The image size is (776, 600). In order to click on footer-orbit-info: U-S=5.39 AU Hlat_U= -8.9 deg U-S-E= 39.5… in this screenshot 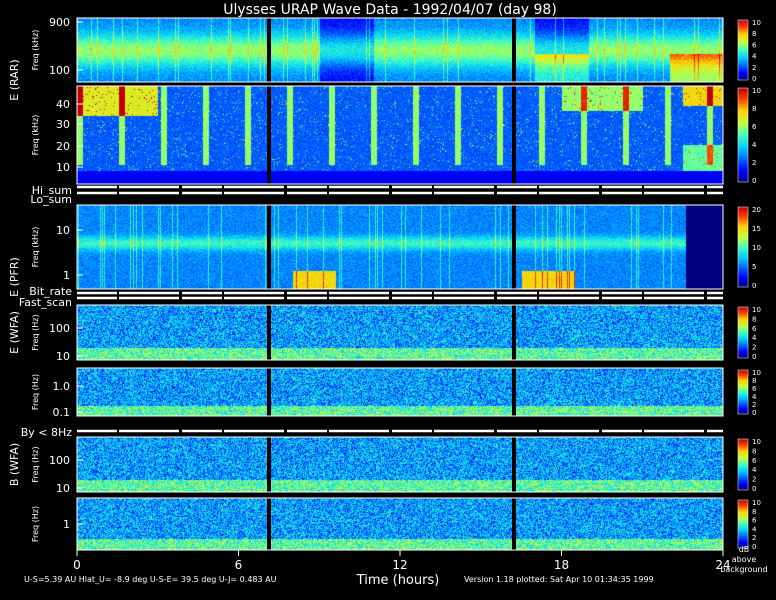, I will do `click(150, 579)`.